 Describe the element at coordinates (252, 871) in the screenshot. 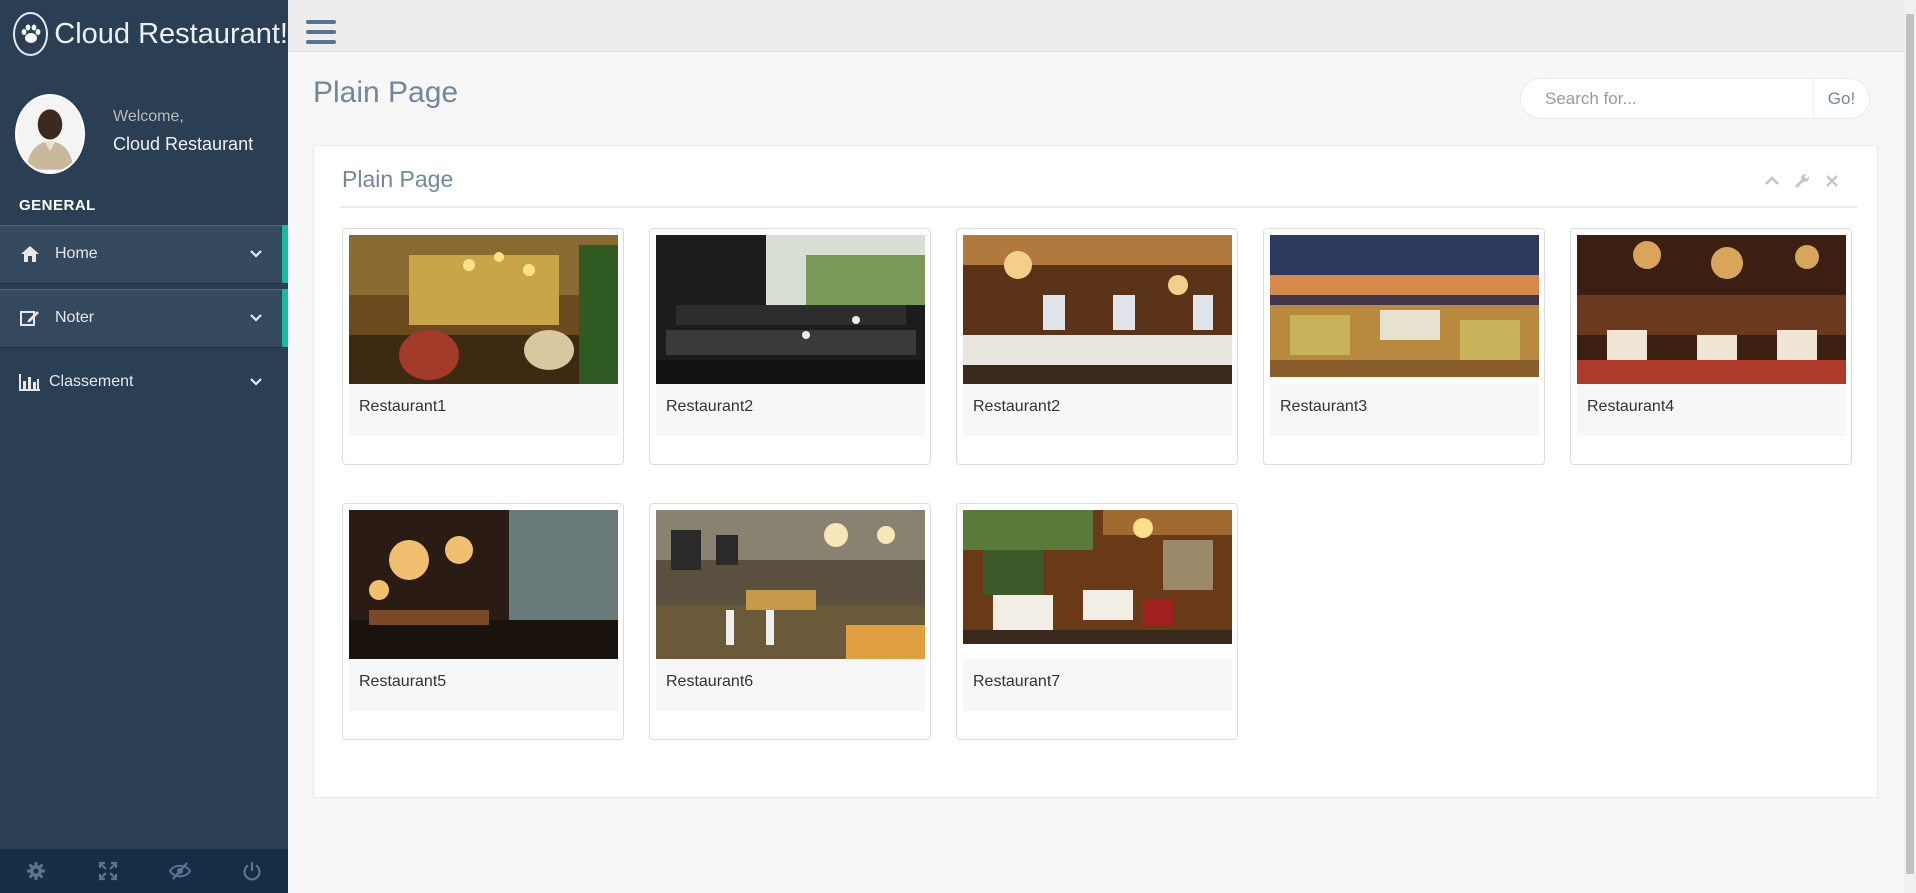

I see `power-icon` at that location.